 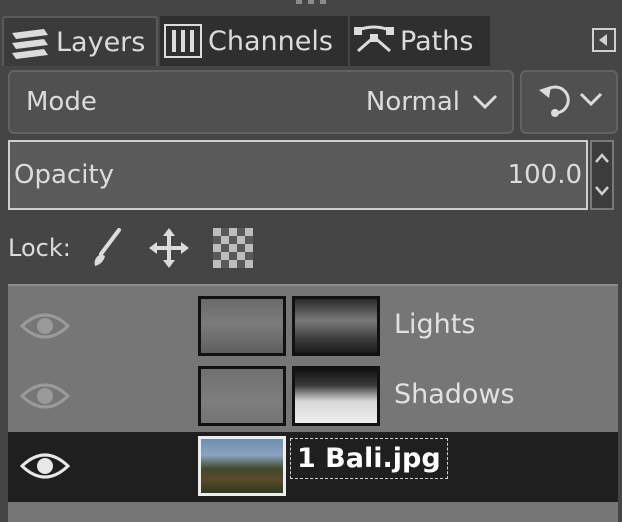 What do you see at coordinates (602, 175) in the screenshot?
I see `opacity-stepper` at bounding box center [602, 175].